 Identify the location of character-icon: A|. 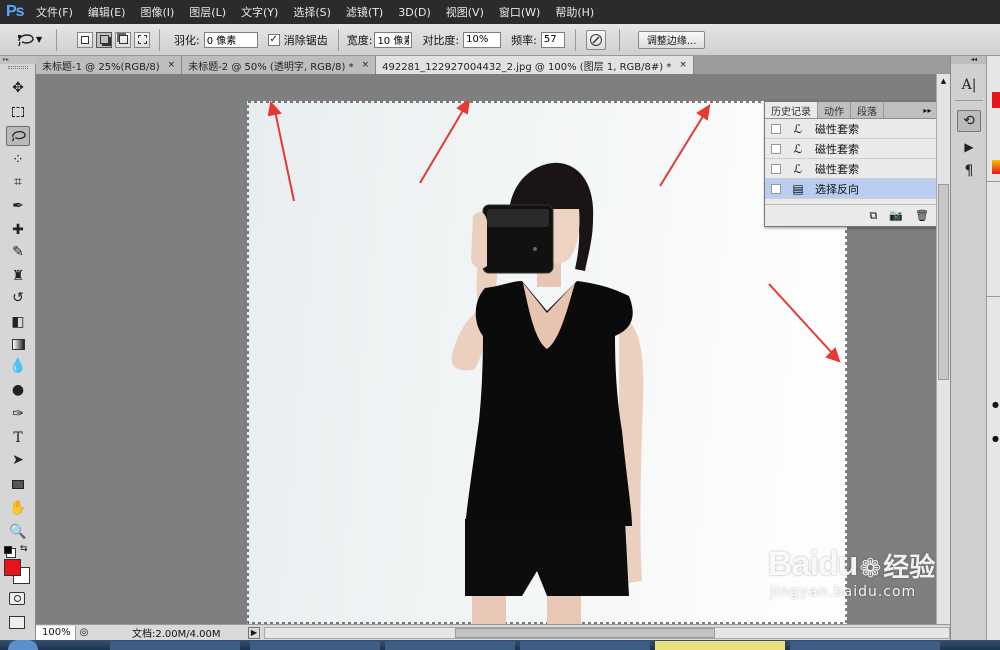
(969, 85).